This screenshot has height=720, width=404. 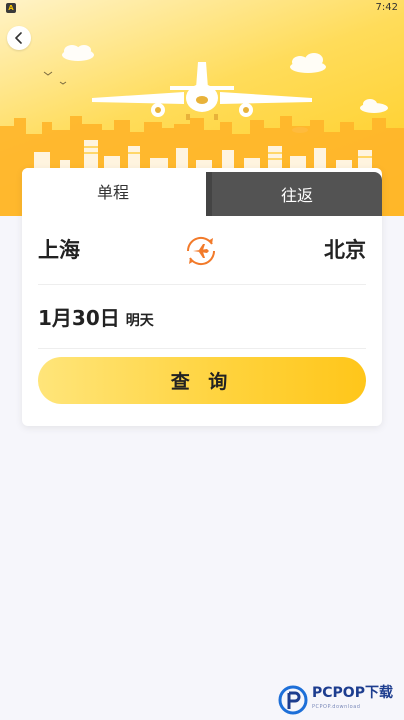 I want to click on watermark-brand: PCPOP下载, so click(x=352, y=693).